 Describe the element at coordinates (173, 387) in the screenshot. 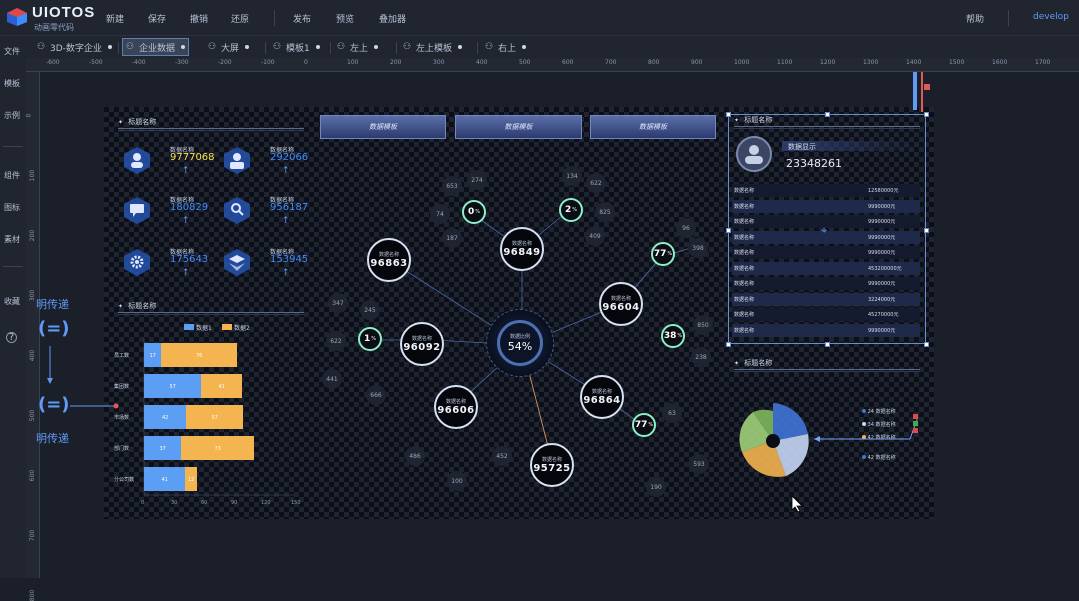

I see `bar-value-label: 57` at that location.